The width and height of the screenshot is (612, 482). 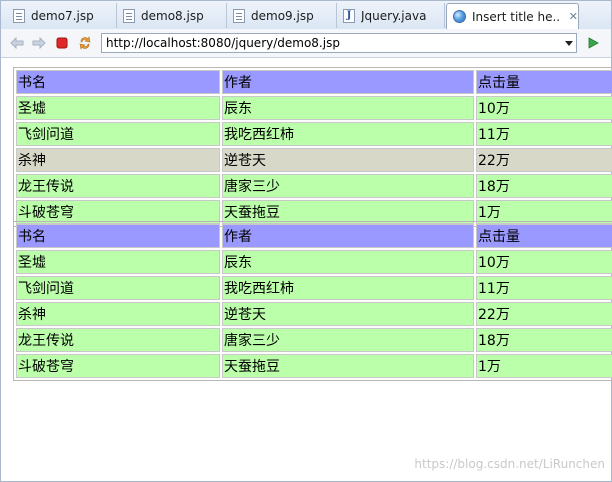 I want to click on browser-toolbar: http://localhost:8080/jquery/demo8.jsp, so click(x=306, y=43).